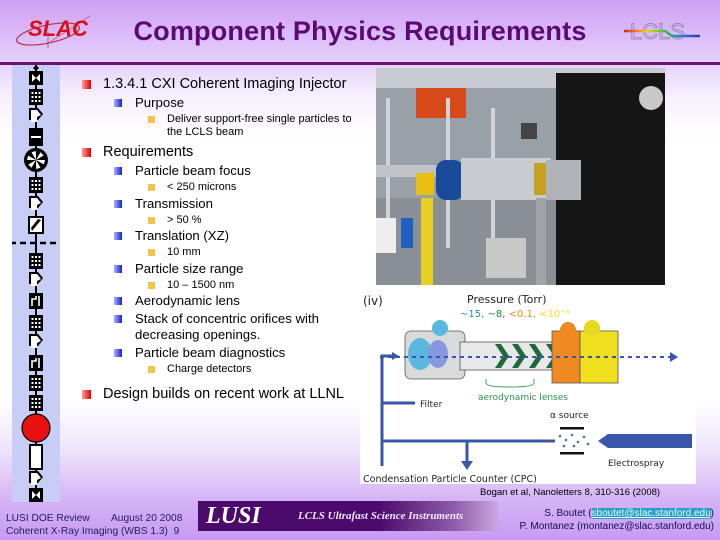 The height and width of the screenshot is (540, 720). What do you see at coordinates (568, 513) in the screenshot?
I see `author-1: S. Boutet (` at bounding box center [568, 513].